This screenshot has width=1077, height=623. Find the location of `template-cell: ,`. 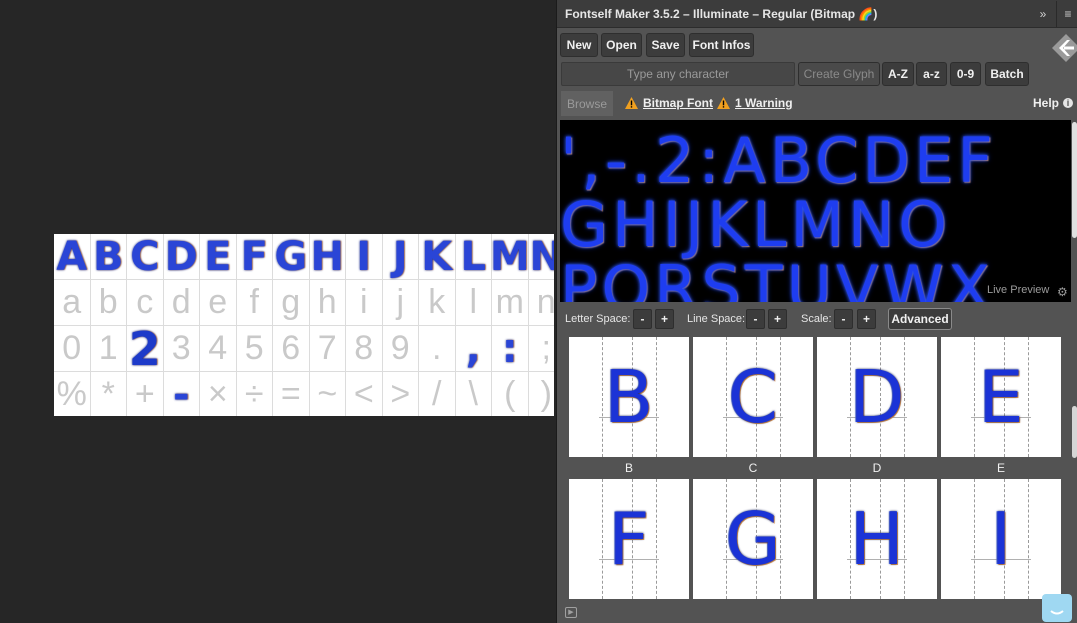

template-cell: , is located at coordinates (473, 349).